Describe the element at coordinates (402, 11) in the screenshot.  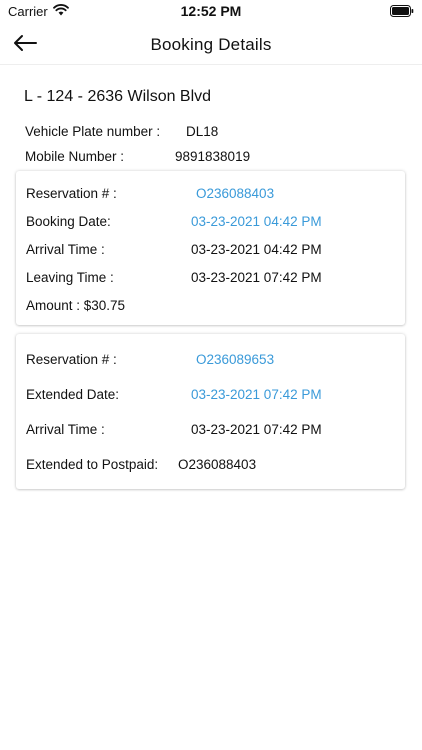
I see `battery-icon` at that location.